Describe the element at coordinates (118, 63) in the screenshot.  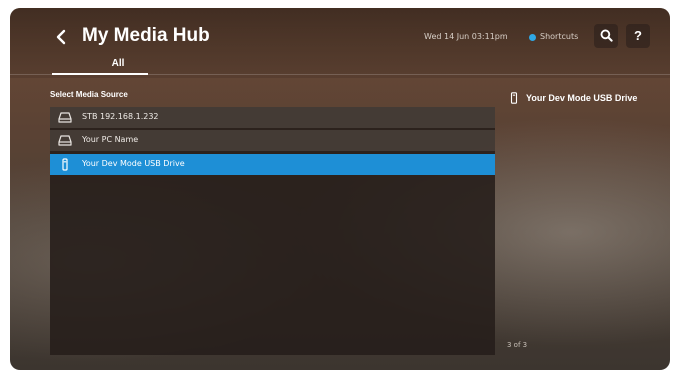
I see `tab-all: All` at that location.